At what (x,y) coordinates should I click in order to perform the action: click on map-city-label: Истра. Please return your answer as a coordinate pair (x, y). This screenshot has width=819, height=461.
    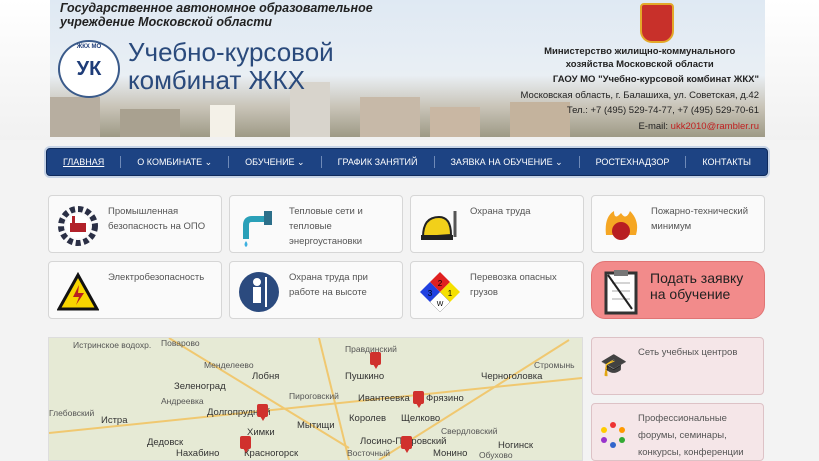
    Looking at the image, I should click on (114, 420).